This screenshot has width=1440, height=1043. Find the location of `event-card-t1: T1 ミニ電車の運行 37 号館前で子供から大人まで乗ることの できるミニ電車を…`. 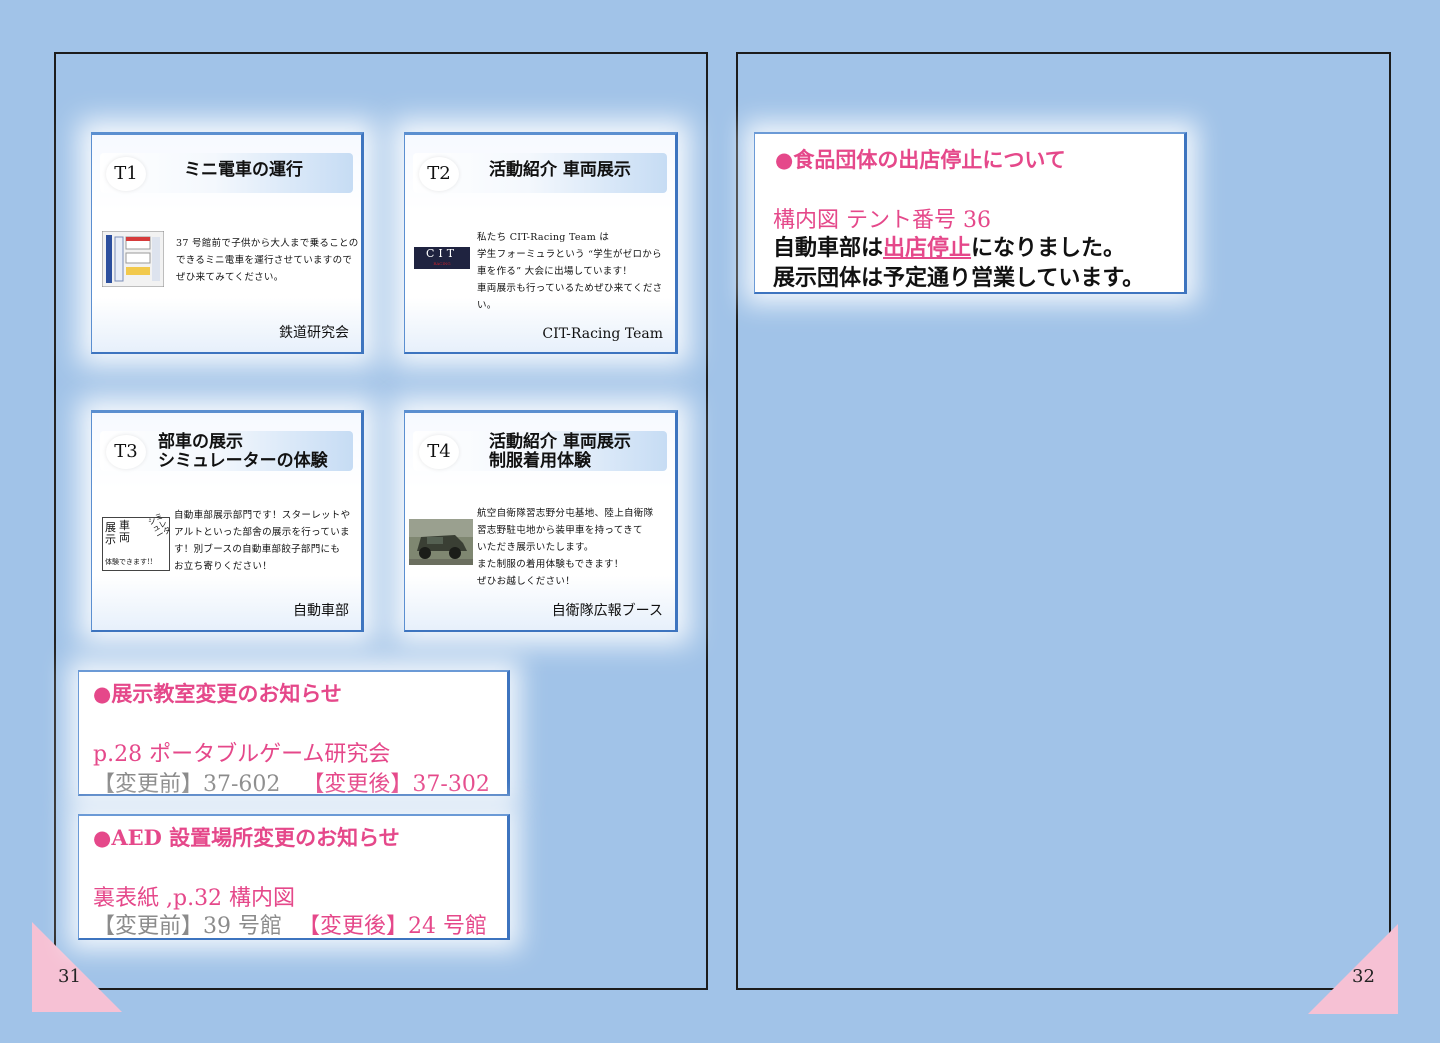

event-card-t1: T1 ミニ電車の運行 37 号館前で子供から大人まで乗ることの できるミニ電車を… is located at coordinates (227, 243).